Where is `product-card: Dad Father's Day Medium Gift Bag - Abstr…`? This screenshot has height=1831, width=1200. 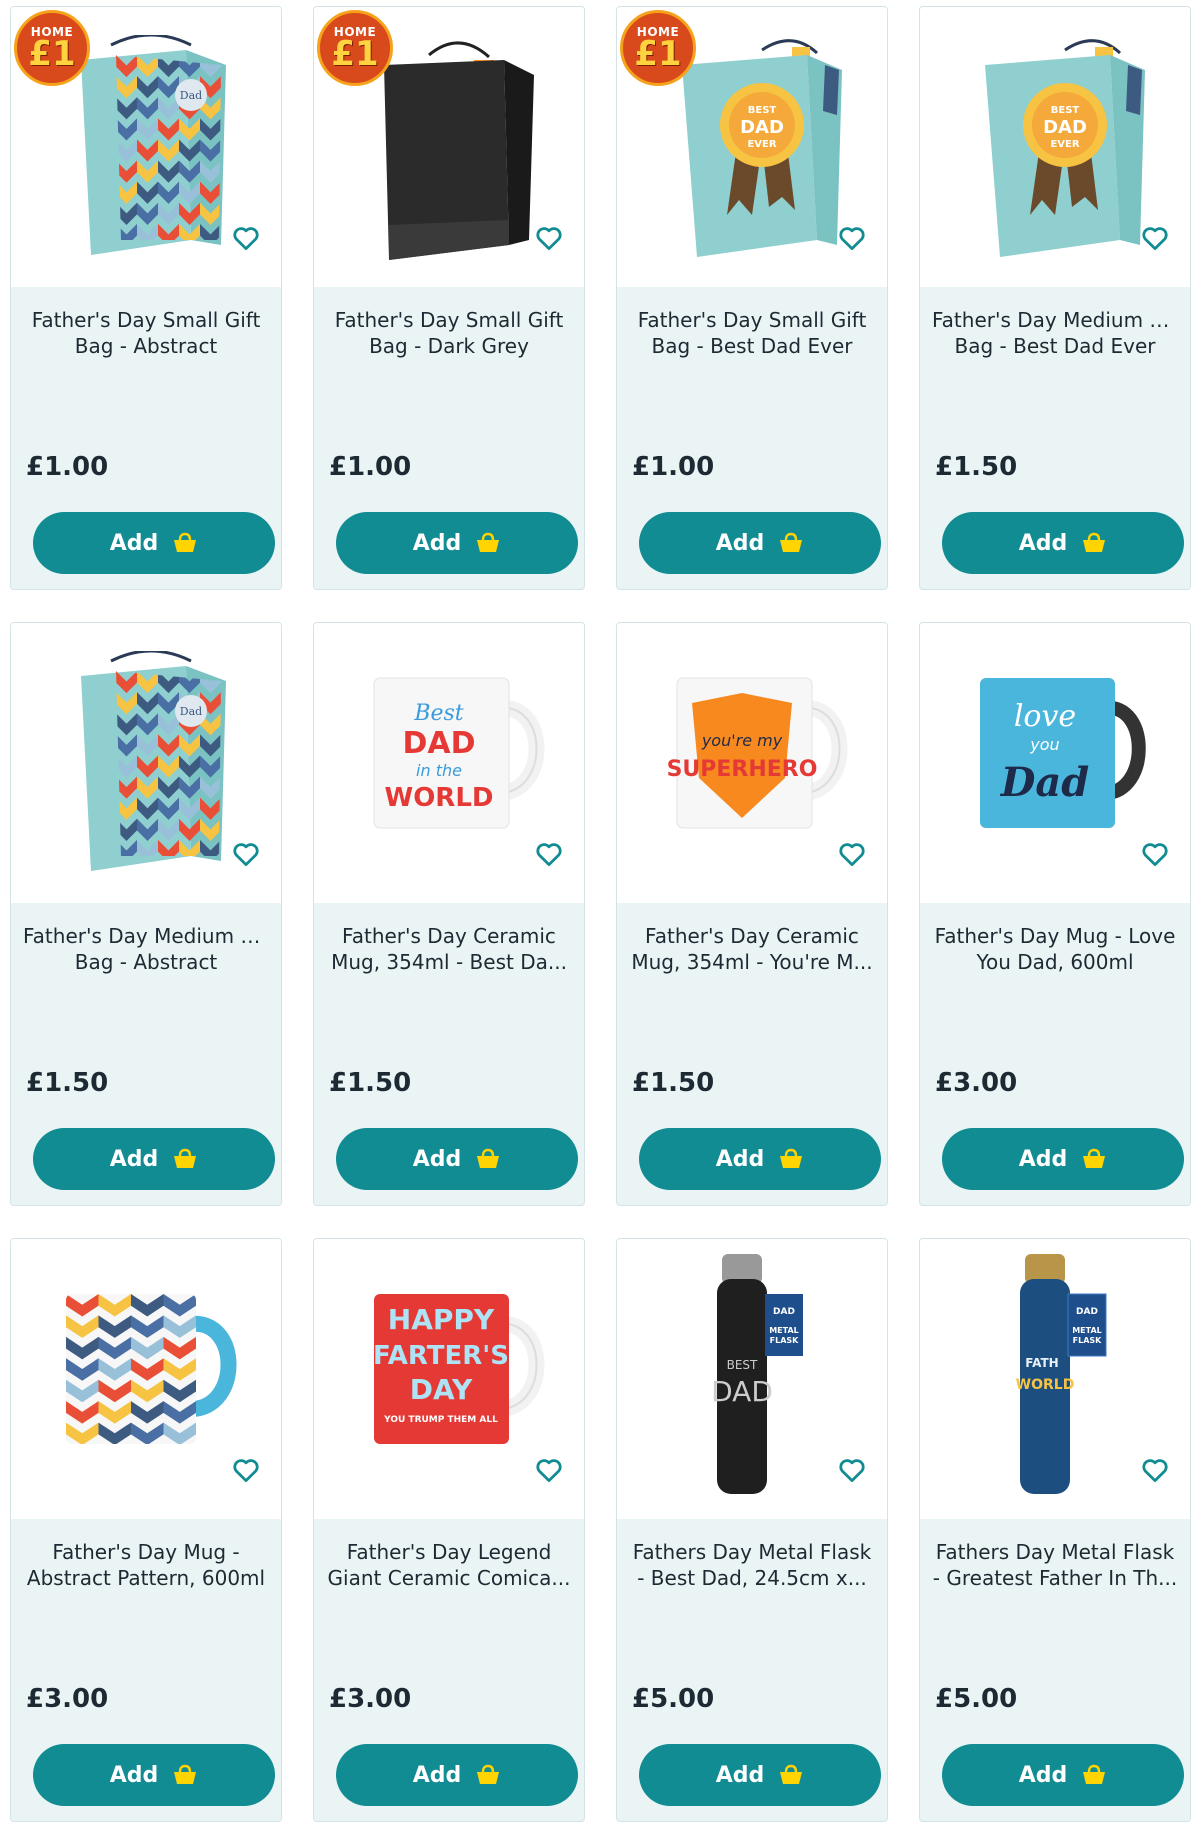
product-card: Dad Father's Day Medium Gift Bag - Abstr… is located at coordinates (146, 914).